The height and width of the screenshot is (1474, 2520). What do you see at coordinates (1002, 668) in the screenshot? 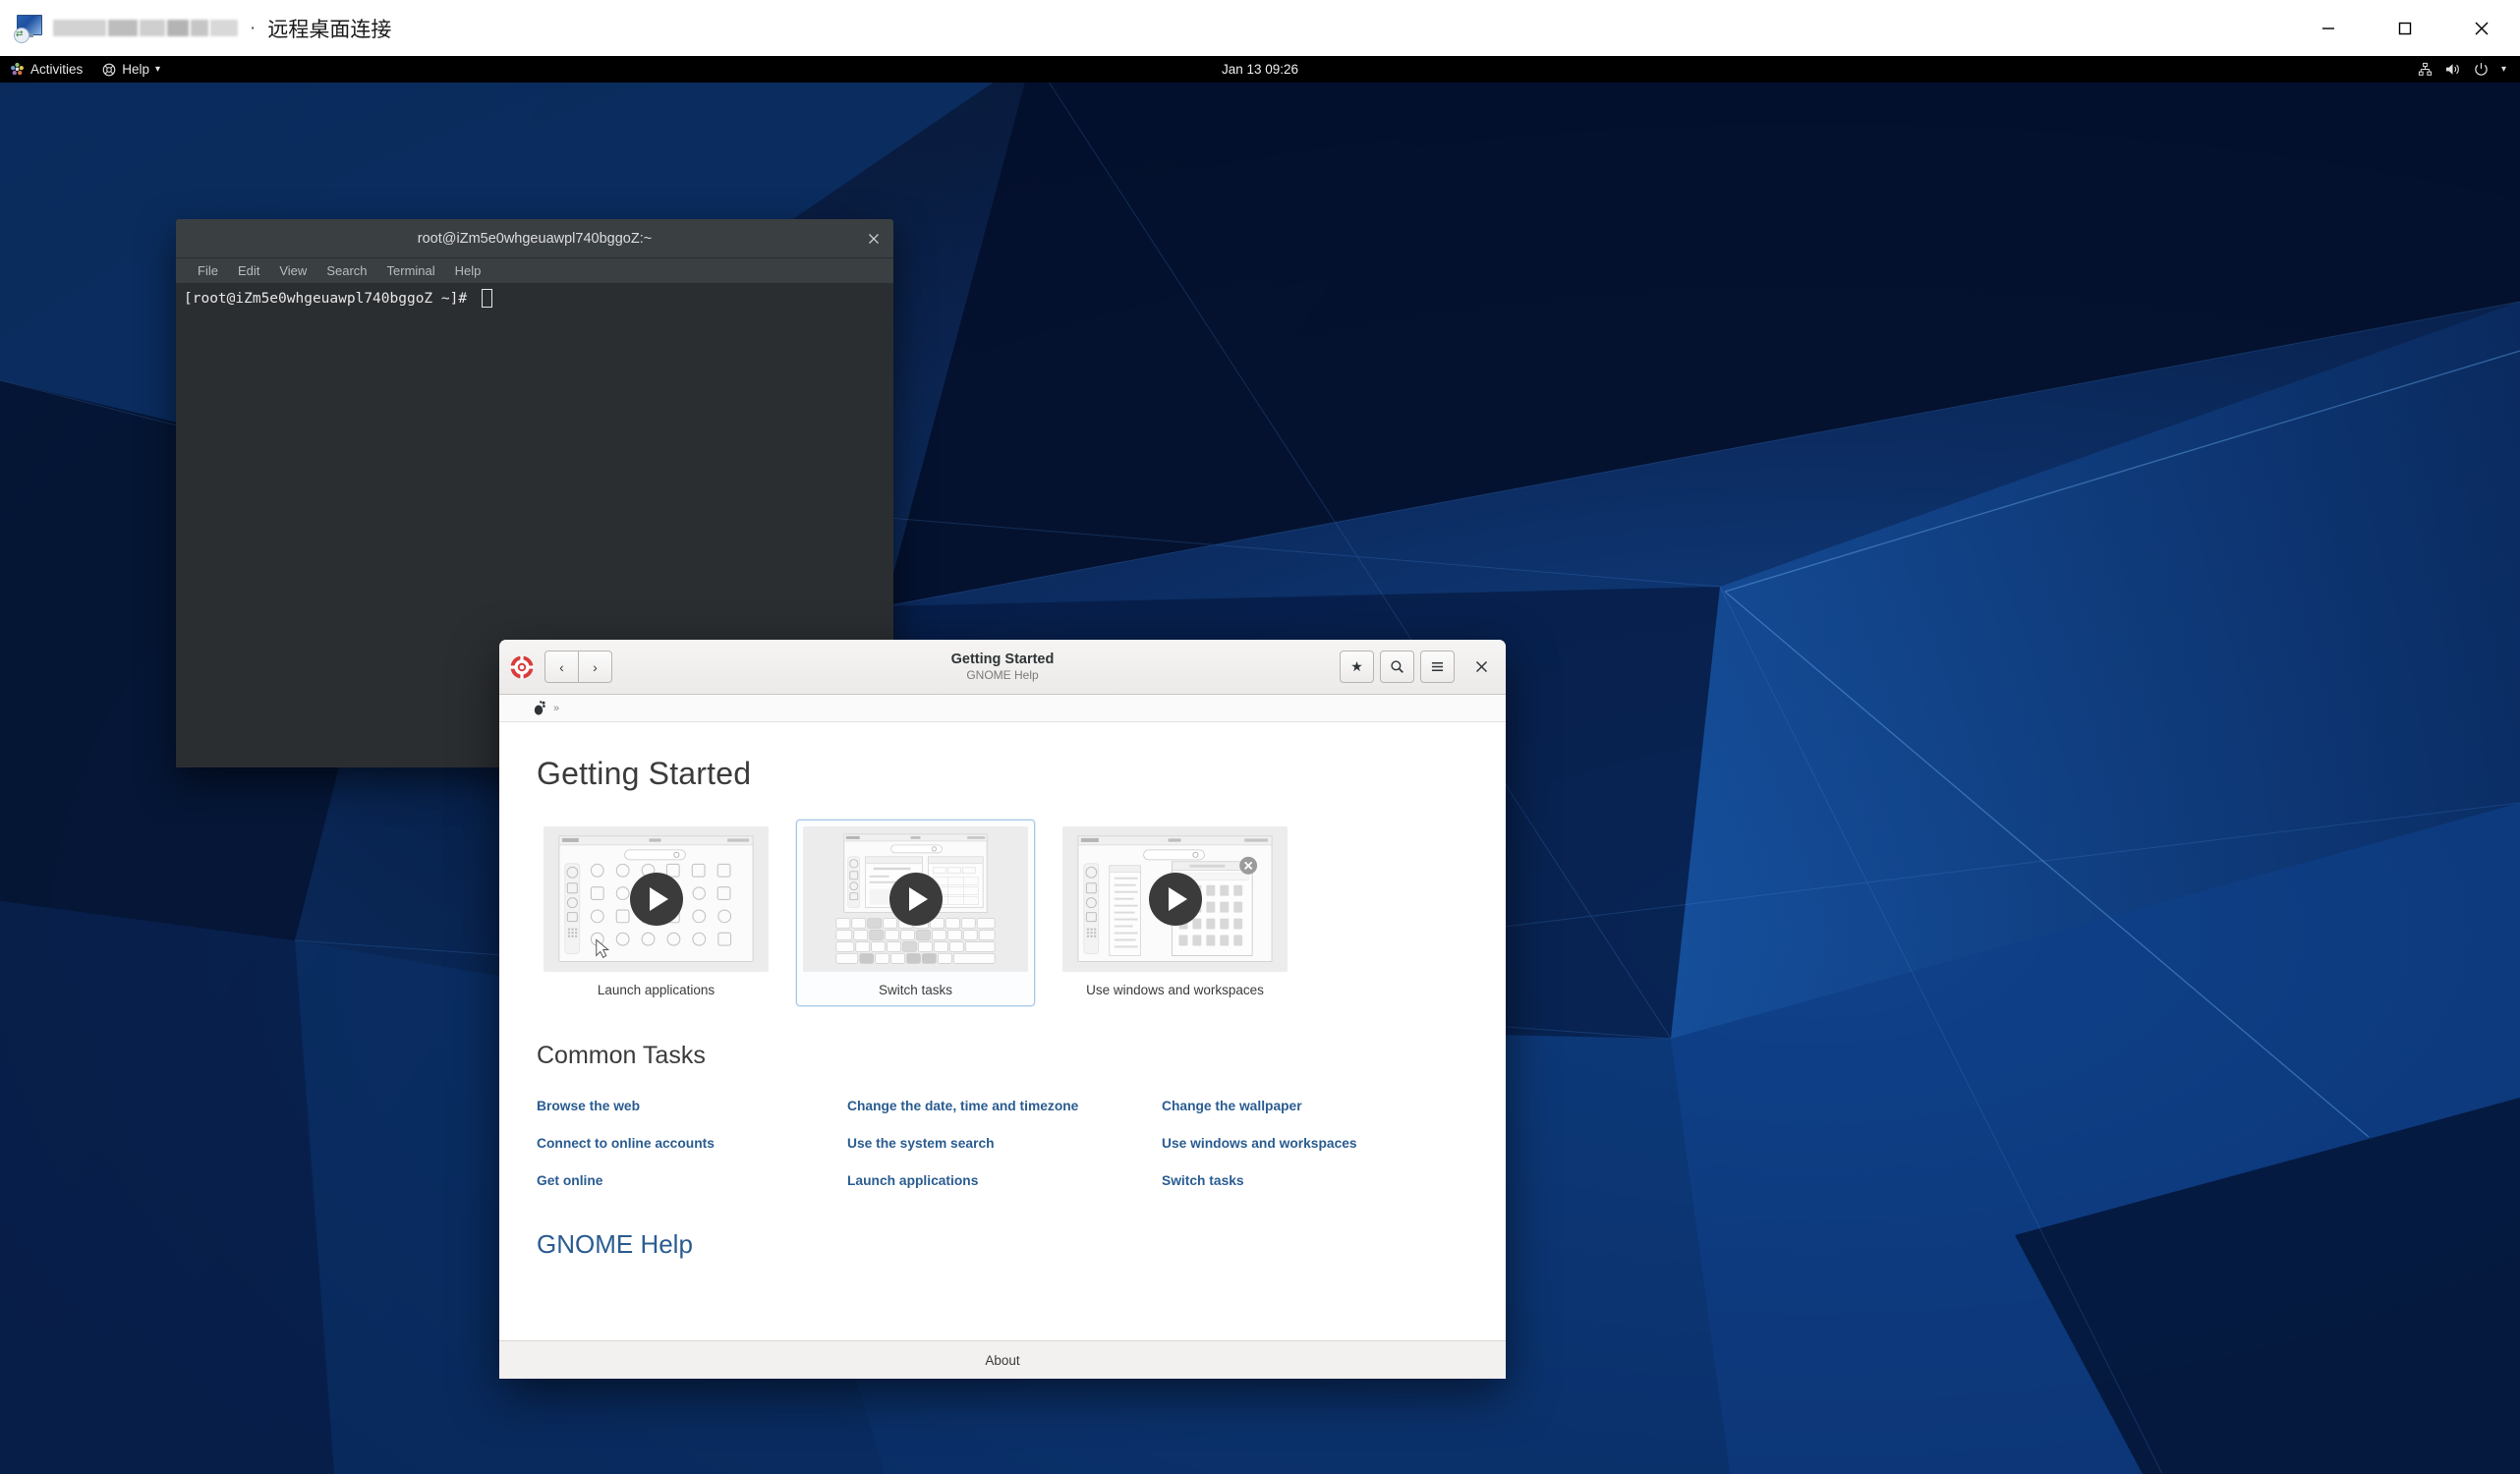
I see `help-headerbar: ‹ › Getting Started GNOME Help ★` at bounding box center [1002, 668].